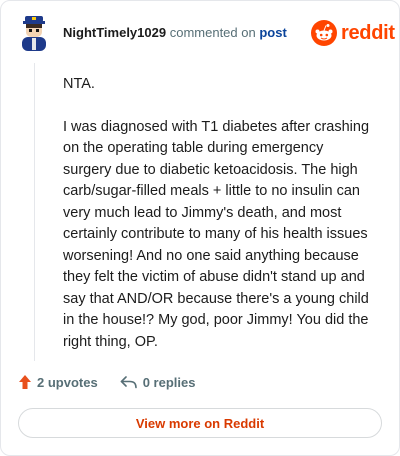  I want to click on upvote-arrow-icon, so click(25, 382).